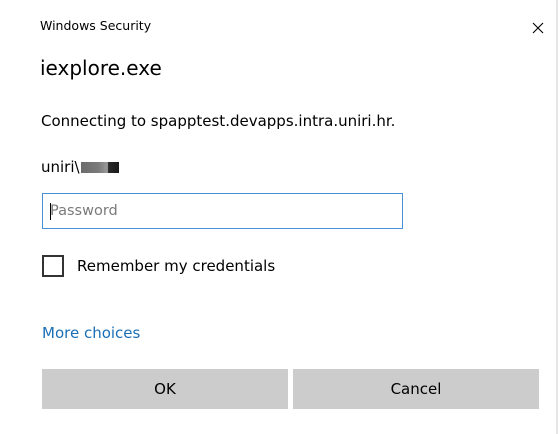 This screenshot has height=434, width=558. What do you see at coordinates (91, 333) in the screenshot?
I see `more-choices-link: More choices` at bounding box center [91, 333].